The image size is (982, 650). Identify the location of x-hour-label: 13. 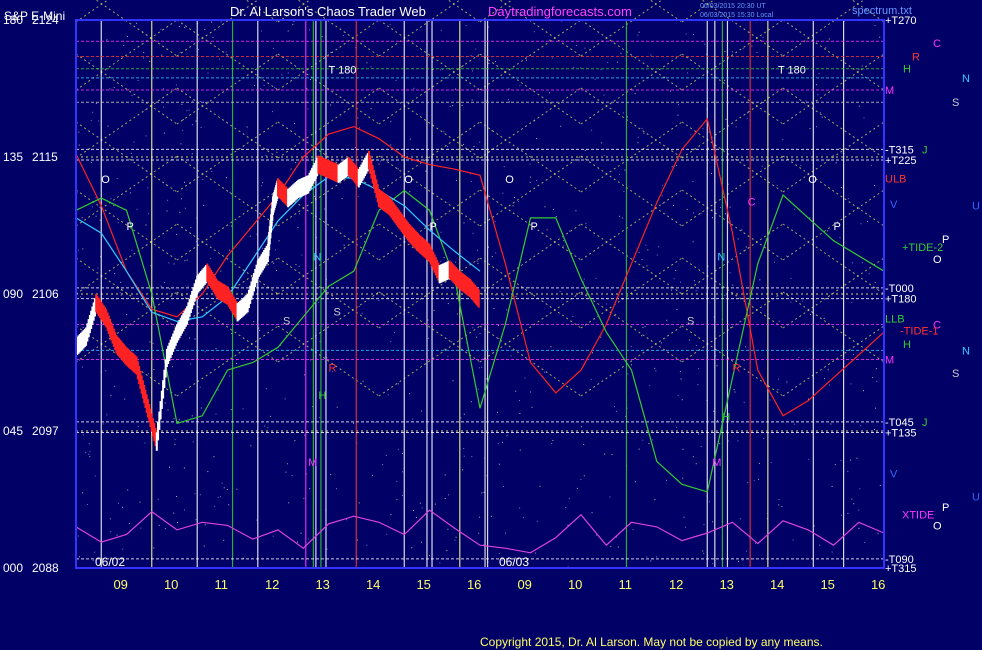
(322, 584).